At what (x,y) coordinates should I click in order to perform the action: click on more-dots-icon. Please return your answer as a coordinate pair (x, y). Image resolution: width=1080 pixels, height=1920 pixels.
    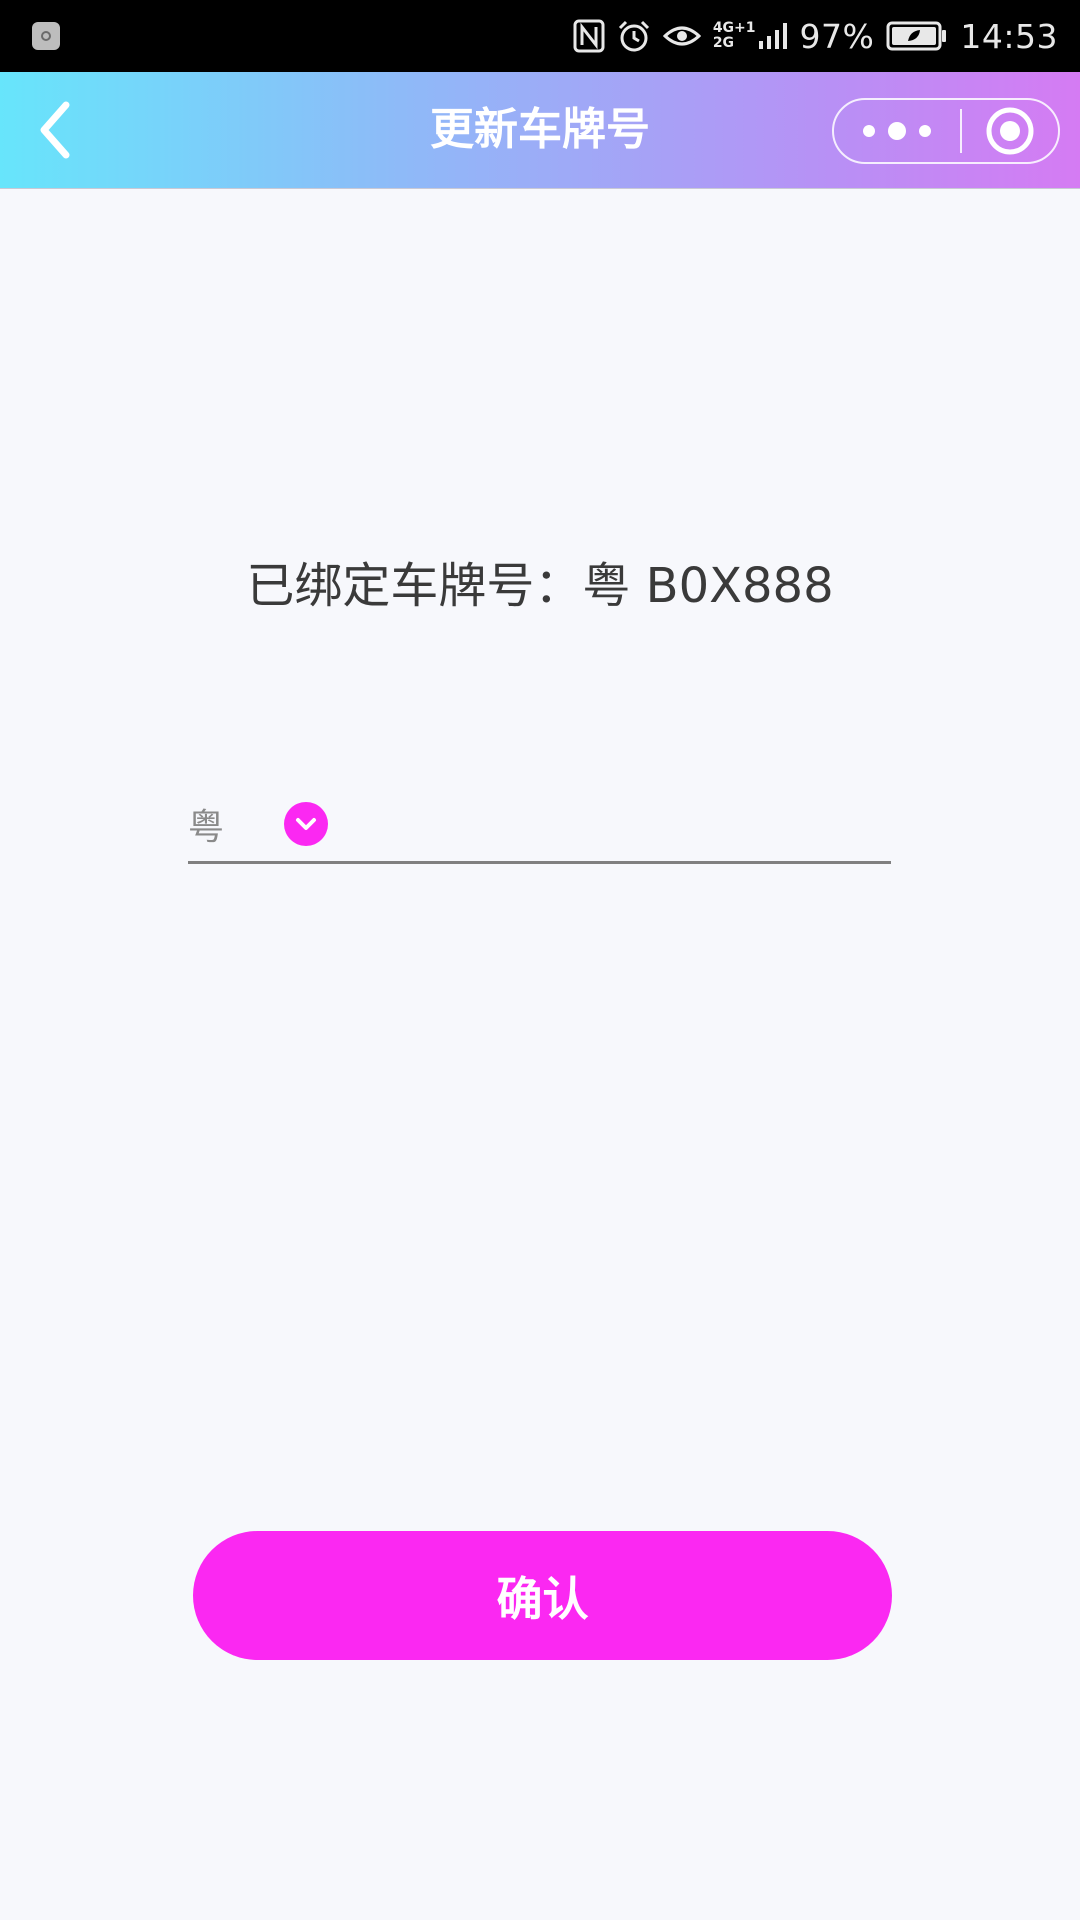
    Looking at the image, I should click on (897, 131).